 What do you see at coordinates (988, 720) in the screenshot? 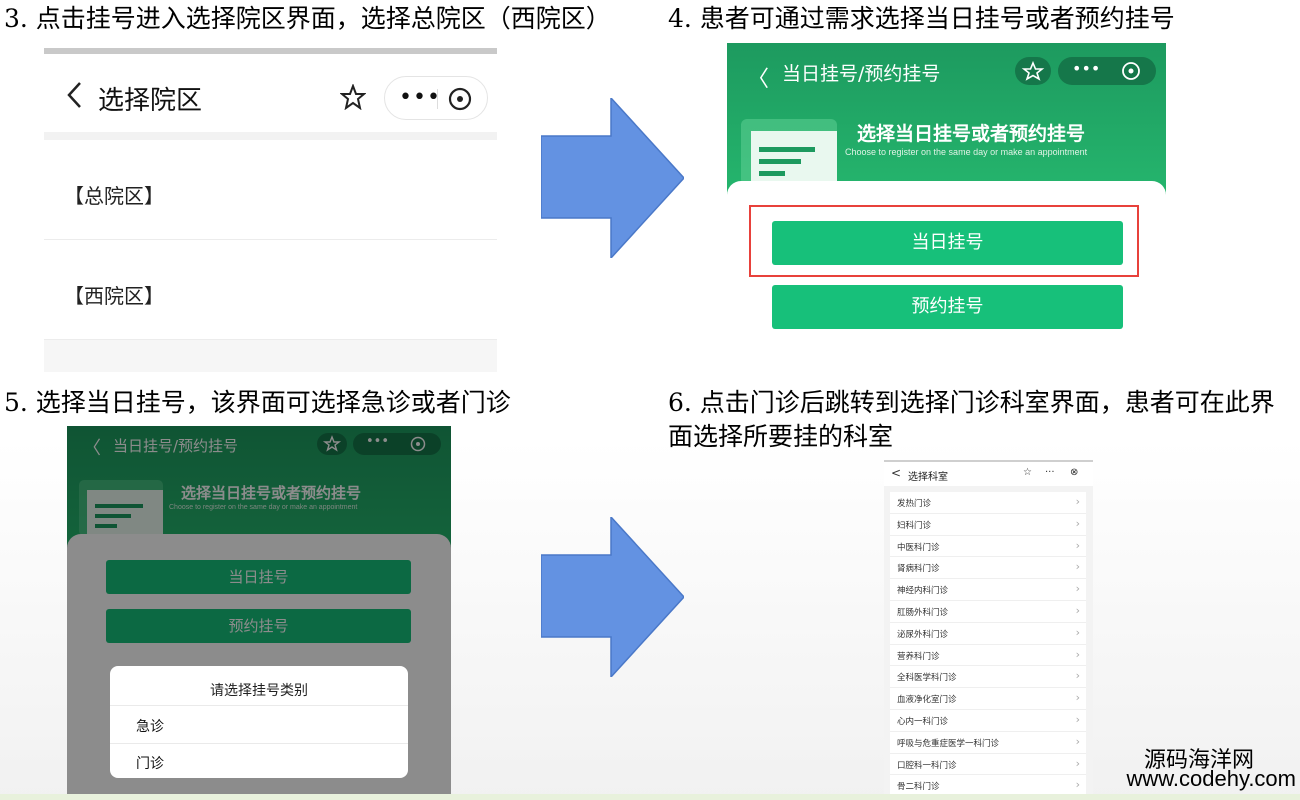
I see `department-row: 心内一科门诊 ›` at bounding box center [988, 720].